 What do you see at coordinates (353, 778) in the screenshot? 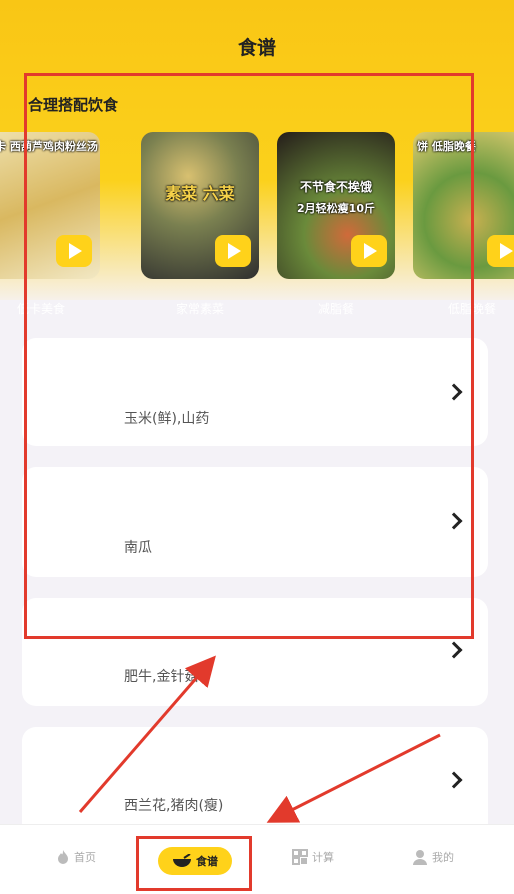
I see `arrow-left` at bounding box center [353, 778].